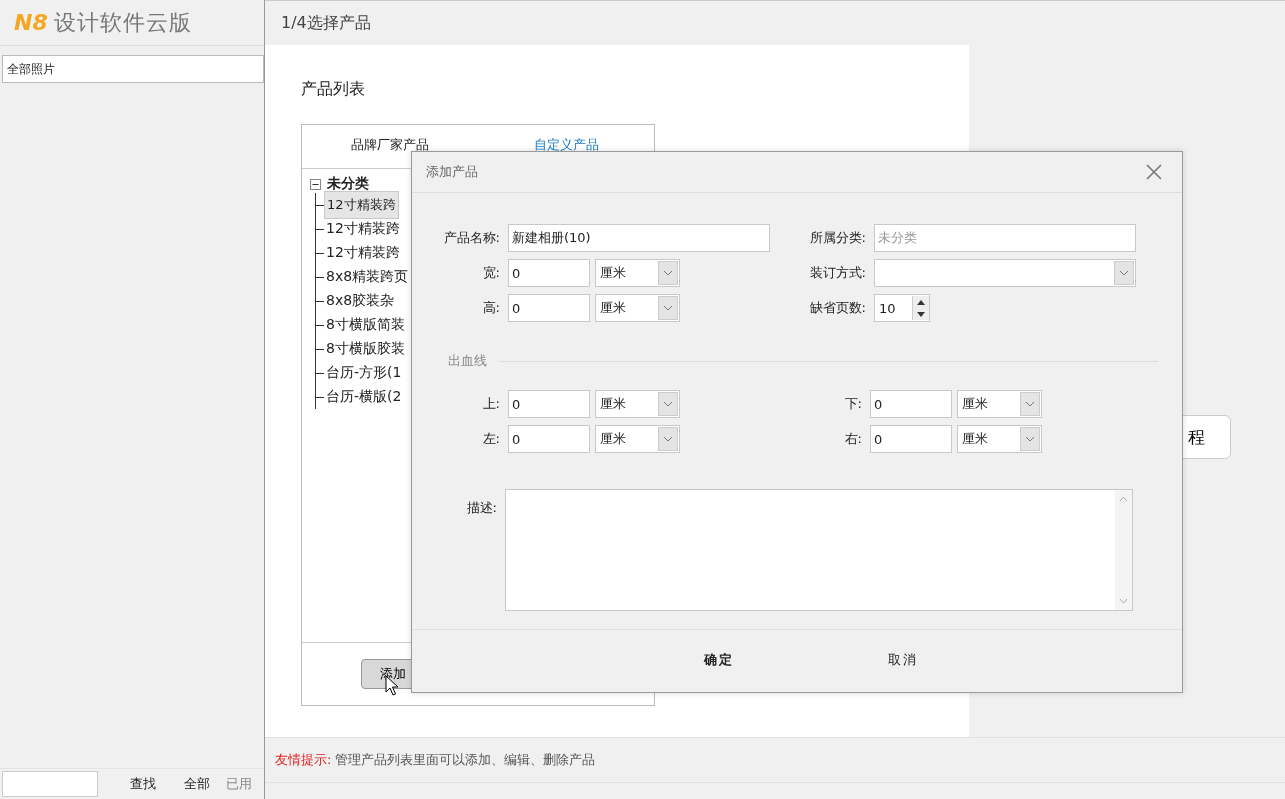 This screenshot has height=799, width=1285. I want to click on app-logo: N8, so click(31, 22).